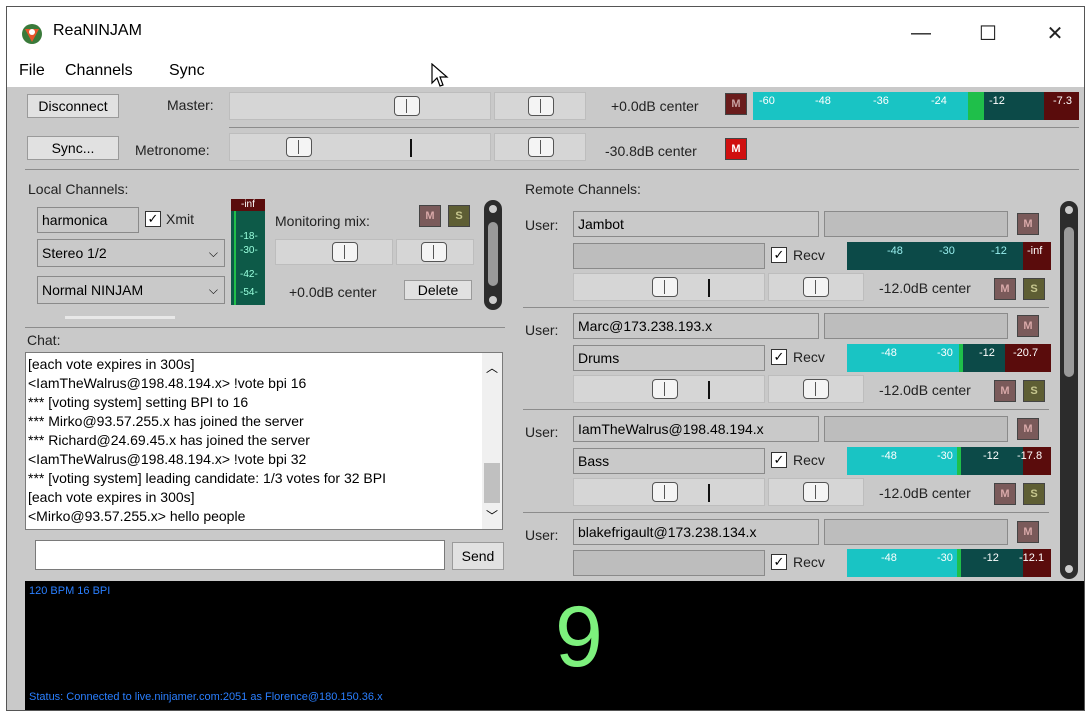  I want to click on master-volume-knob, so click(407, 106).